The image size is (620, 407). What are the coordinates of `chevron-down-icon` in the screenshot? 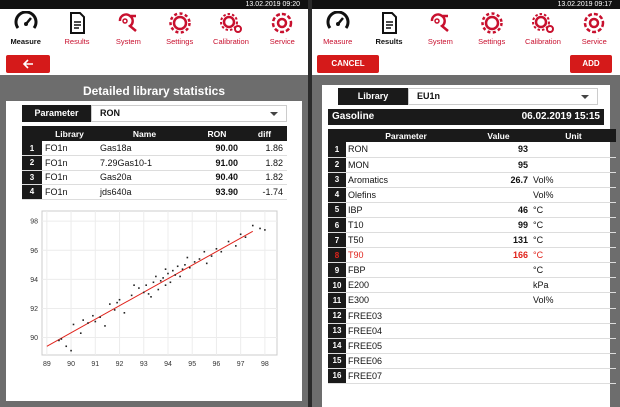 It's located at (274, 114).